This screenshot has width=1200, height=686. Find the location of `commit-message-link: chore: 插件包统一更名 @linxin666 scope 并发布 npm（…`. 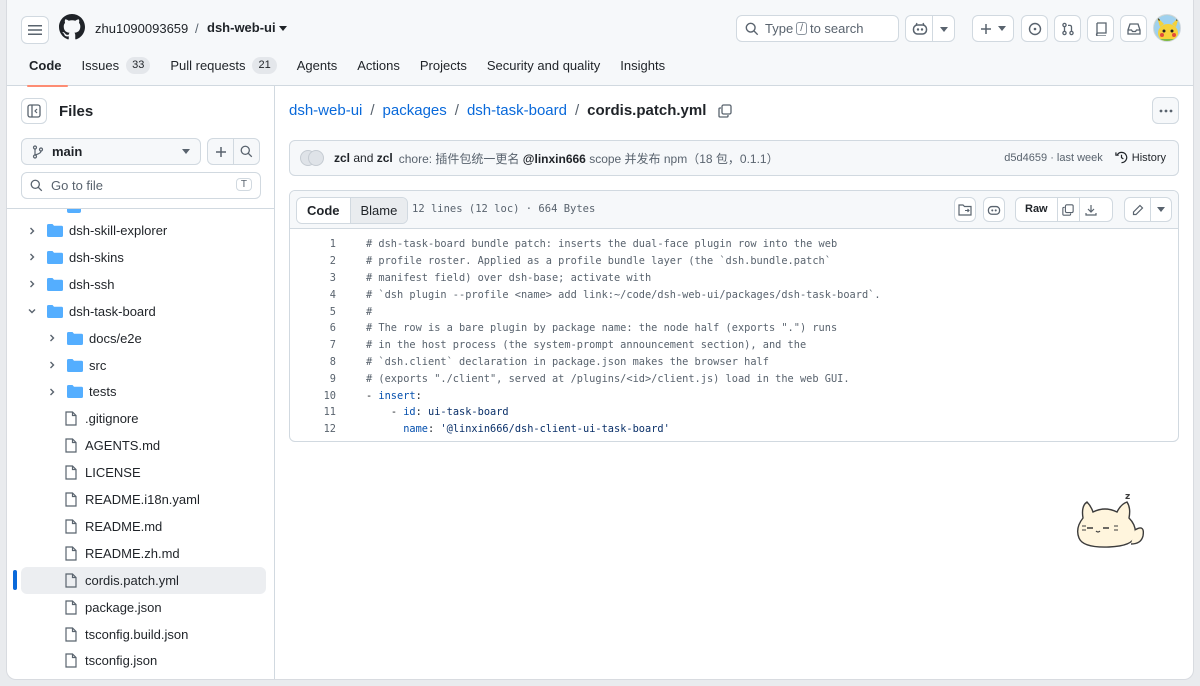

commit-message-link: chore: 插件包统一更名 @linxin666 scope 并发布 npm（… is located at coordinates (589, 158).